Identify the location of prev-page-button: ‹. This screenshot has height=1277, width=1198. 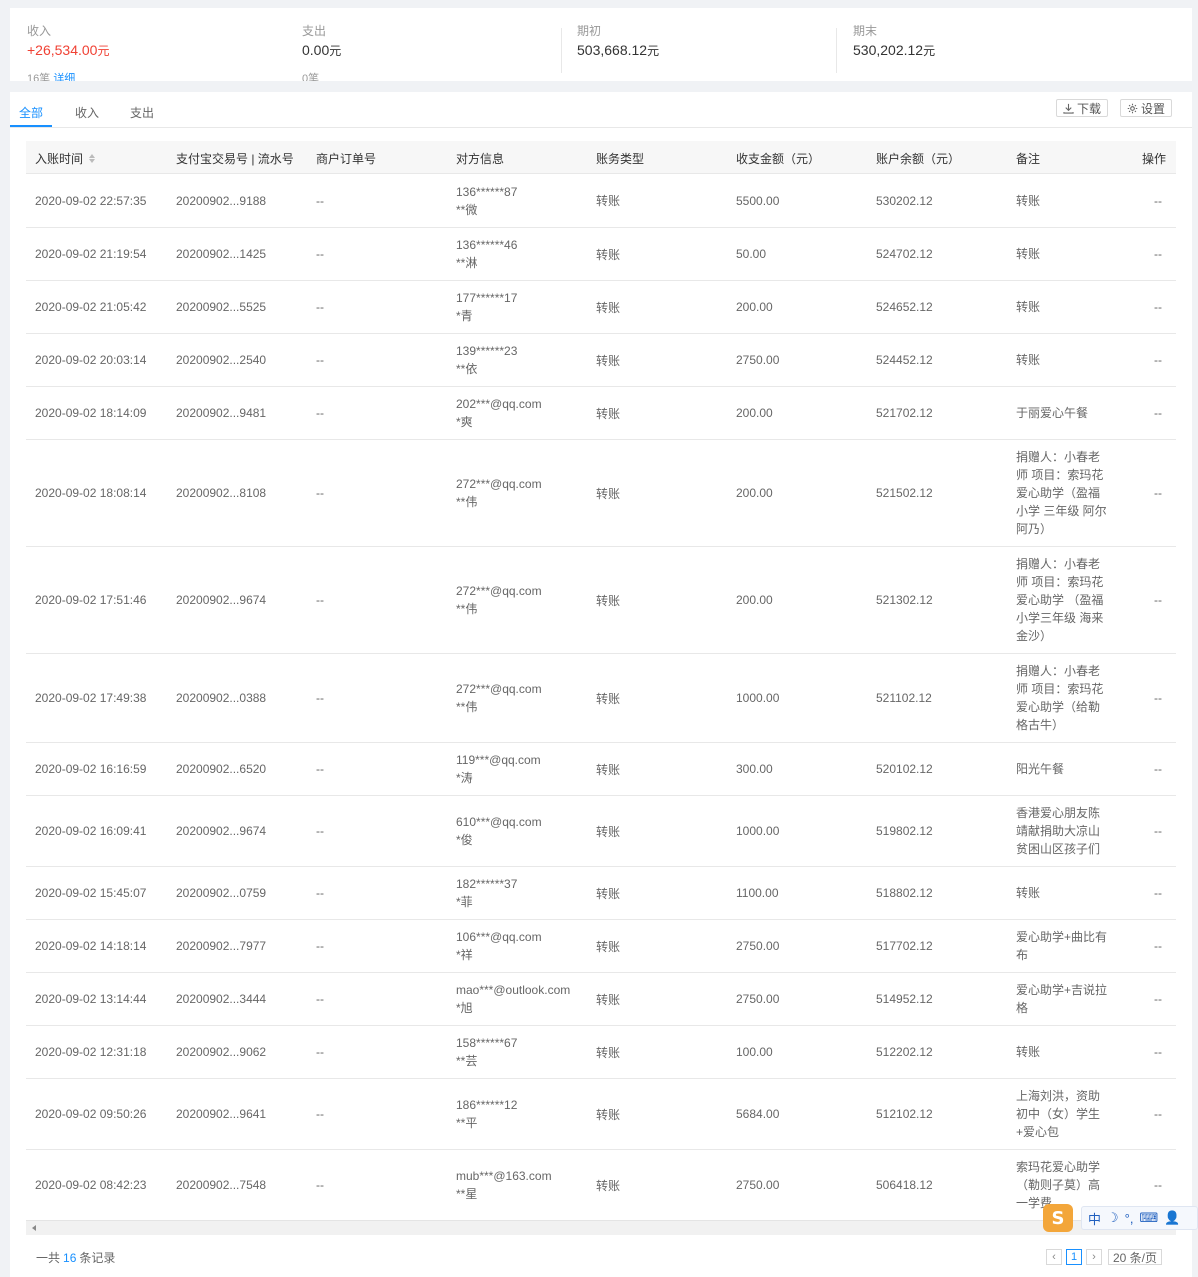
(1054, 1257).